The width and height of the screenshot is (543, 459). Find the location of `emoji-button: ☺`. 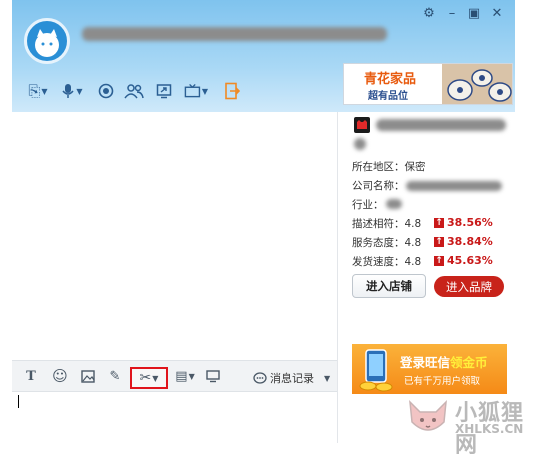

emoji-button: ☺ is located at coordinates (60, 376).